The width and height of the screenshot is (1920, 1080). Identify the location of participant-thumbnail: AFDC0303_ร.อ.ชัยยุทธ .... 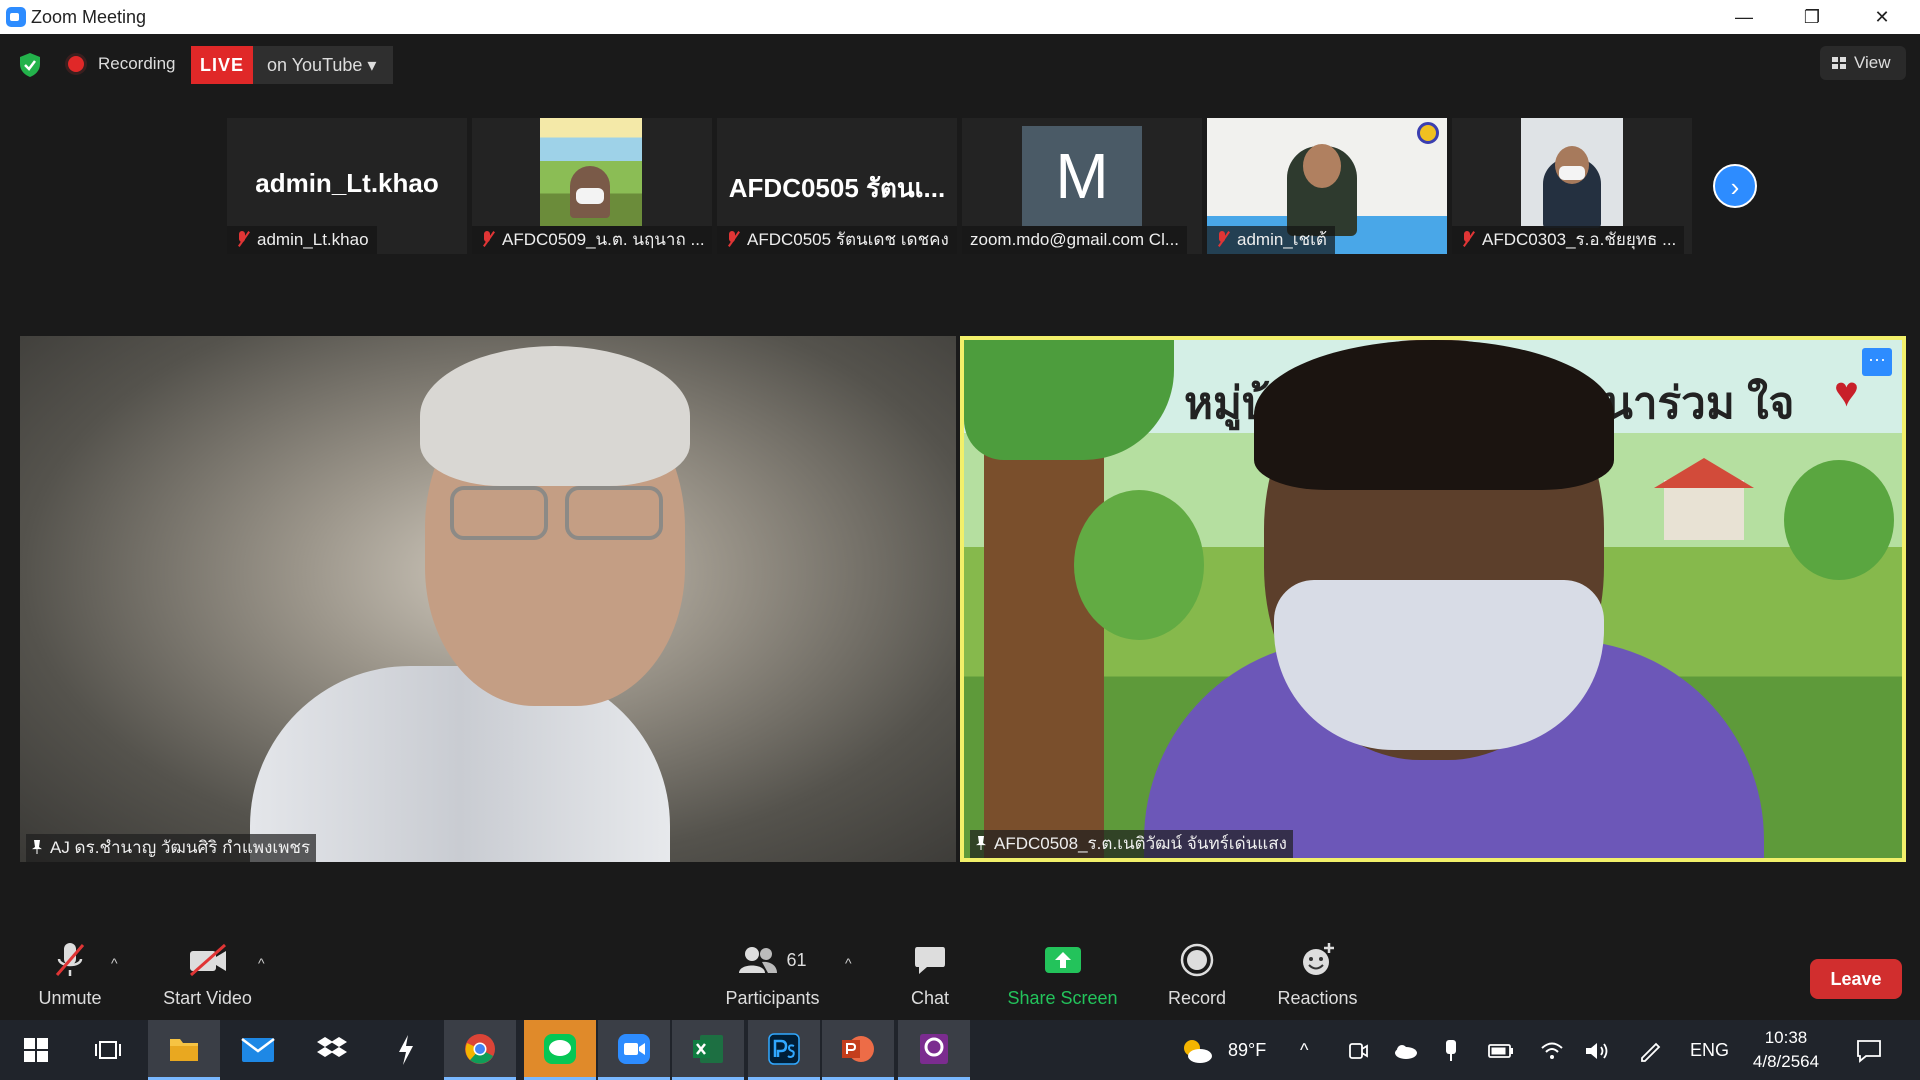
(1572, 186).